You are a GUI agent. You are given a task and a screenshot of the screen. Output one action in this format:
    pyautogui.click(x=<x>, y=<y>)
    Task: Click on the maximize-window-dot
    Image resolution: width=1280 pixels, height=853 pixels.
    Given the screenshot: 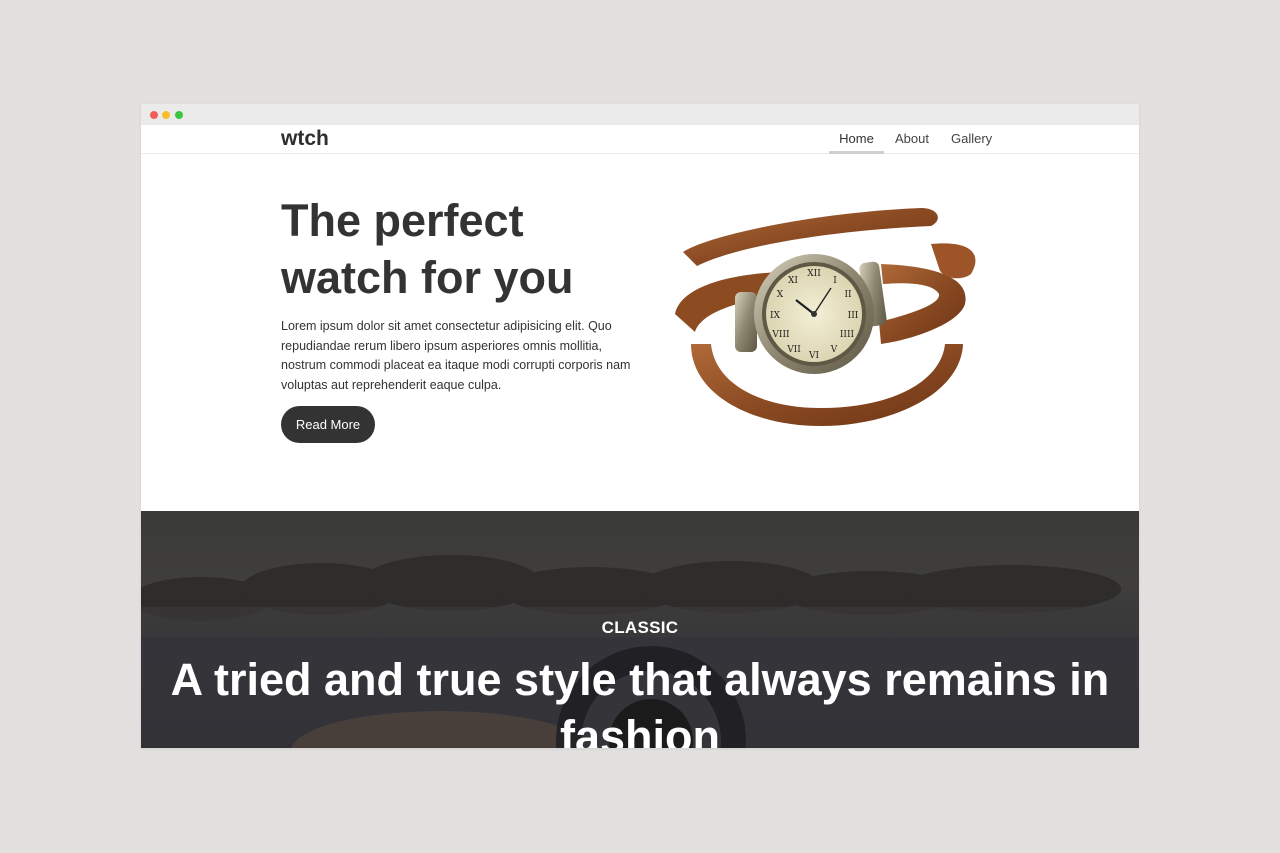 What is the action you would take?
    pyautogui.click(x=179, y=115)
    